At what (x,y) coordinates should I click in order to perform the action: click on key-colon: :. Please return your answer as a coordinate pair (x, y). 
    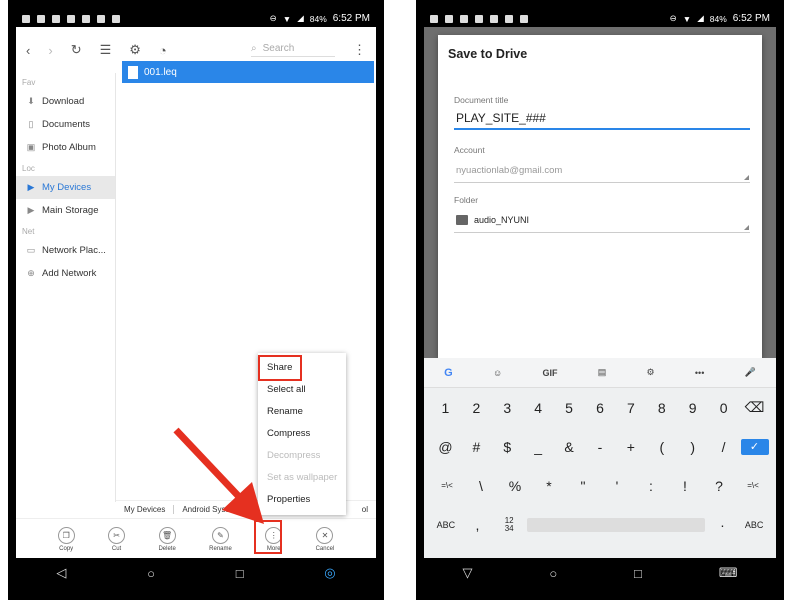
    Looking at the image, I should click on (651, 486).